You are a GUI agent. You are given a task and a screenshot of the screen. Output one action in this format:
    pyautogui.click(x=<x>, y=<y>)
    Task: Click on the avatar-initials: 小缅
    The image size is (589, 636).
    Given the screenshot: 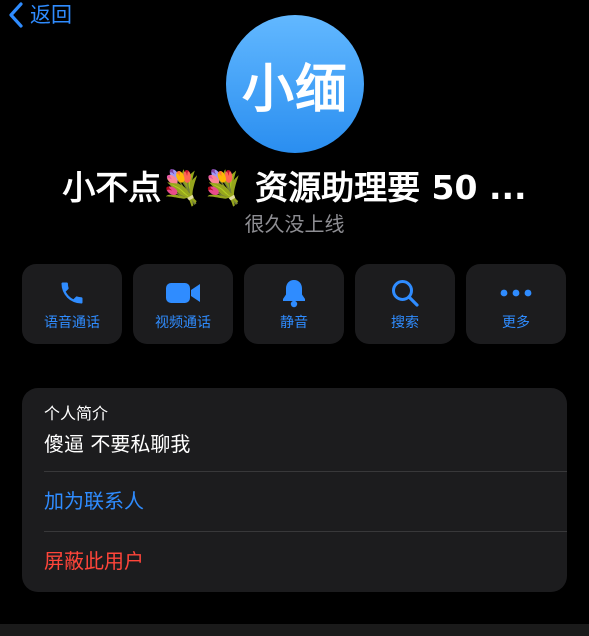 What is the action you would take?
    pyautogui.click(x=294, y=89)
    